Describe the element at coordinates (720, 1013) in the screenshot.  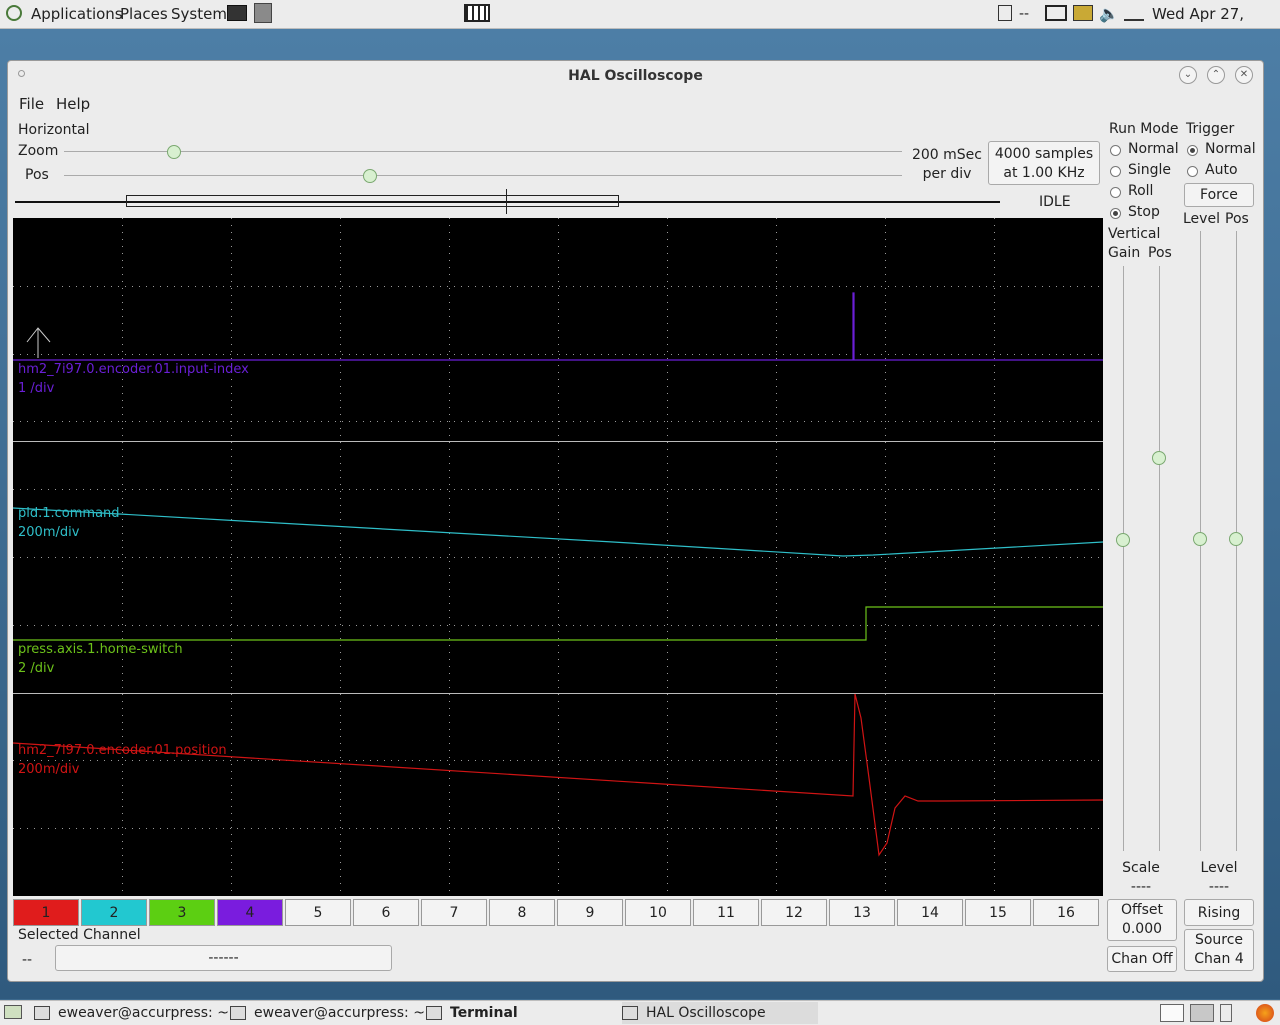
I see `taskbar-item-hal-oscilloscope: HAL Oscilloscope` at that location.